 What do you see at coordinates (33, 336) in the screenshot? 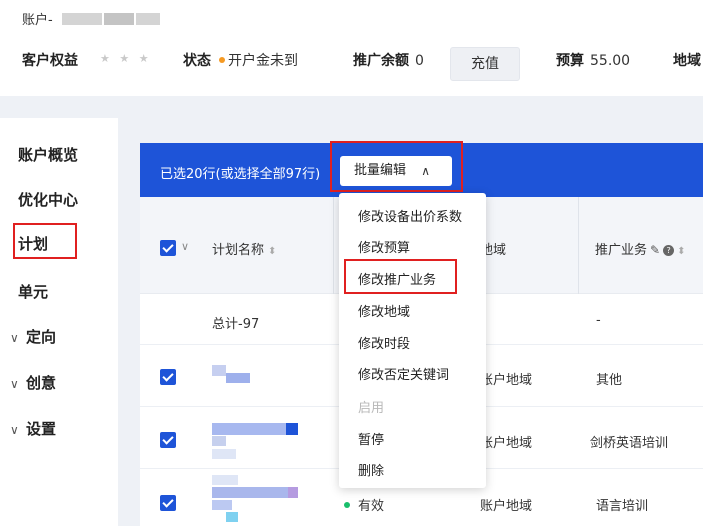
I see `sidebar-item-targeting: ∨ 定向` at bounding box center [33, 336].